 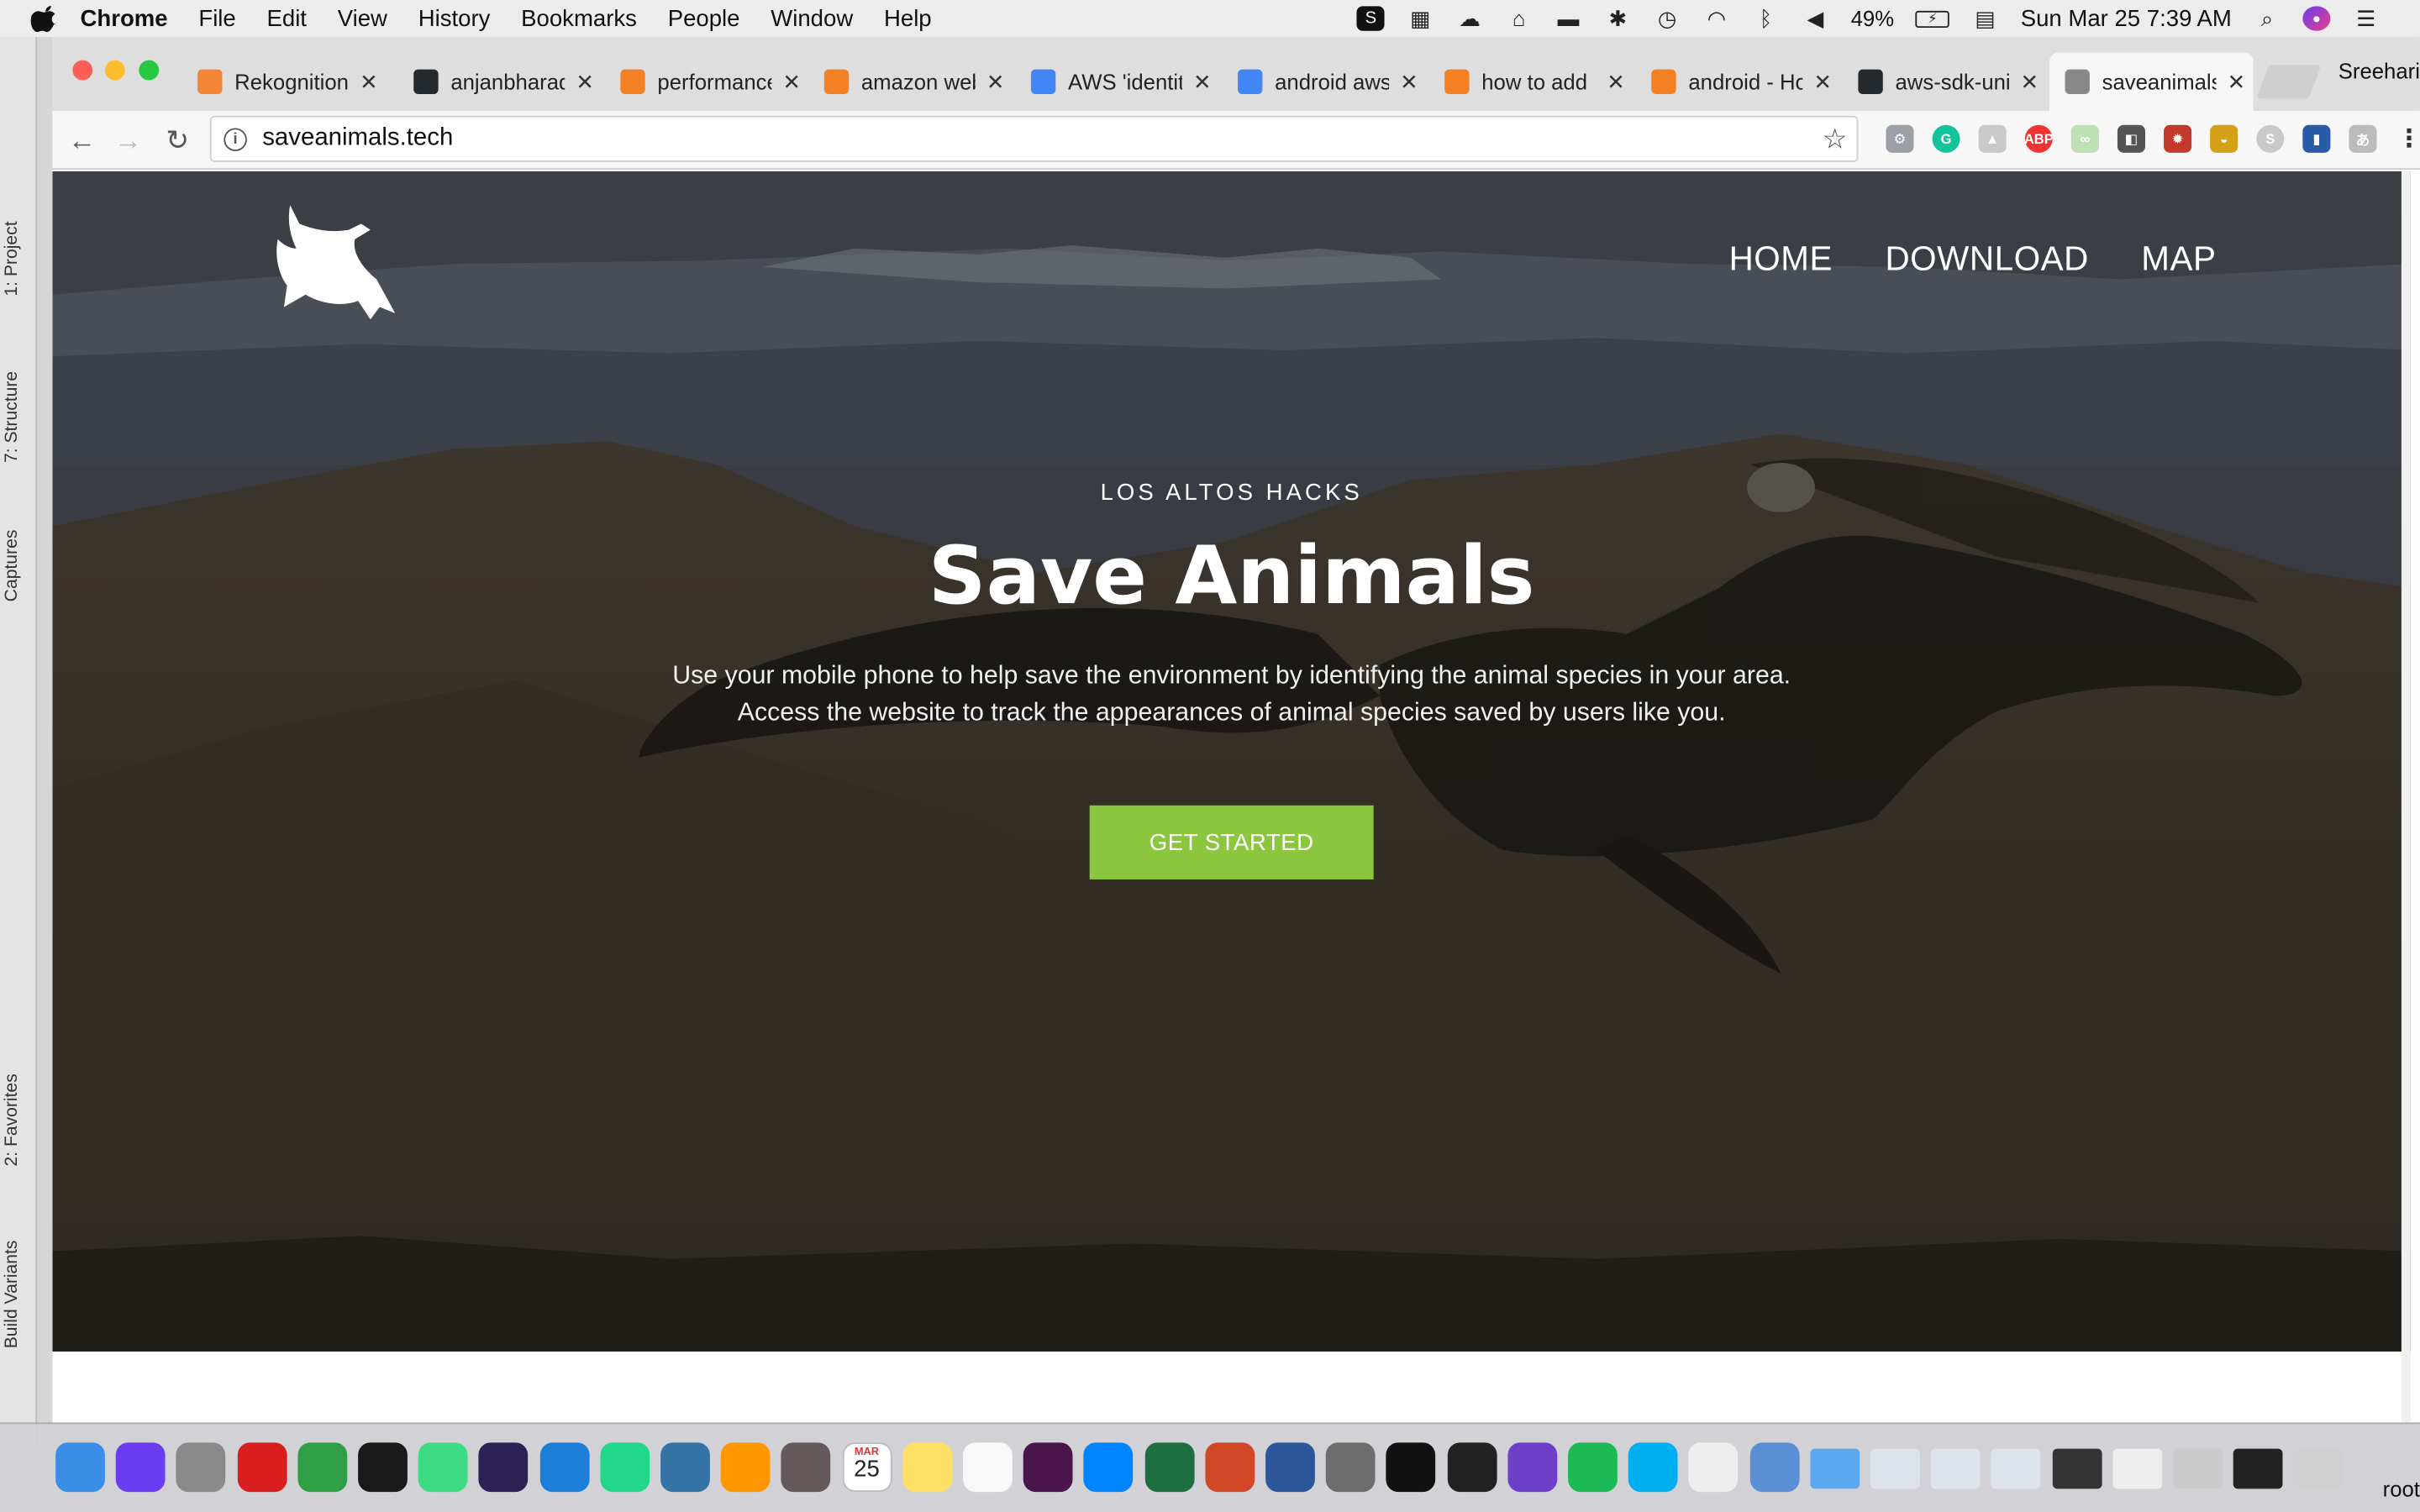 I want to click on tab: performance ✕, so click(x=706, y=81).